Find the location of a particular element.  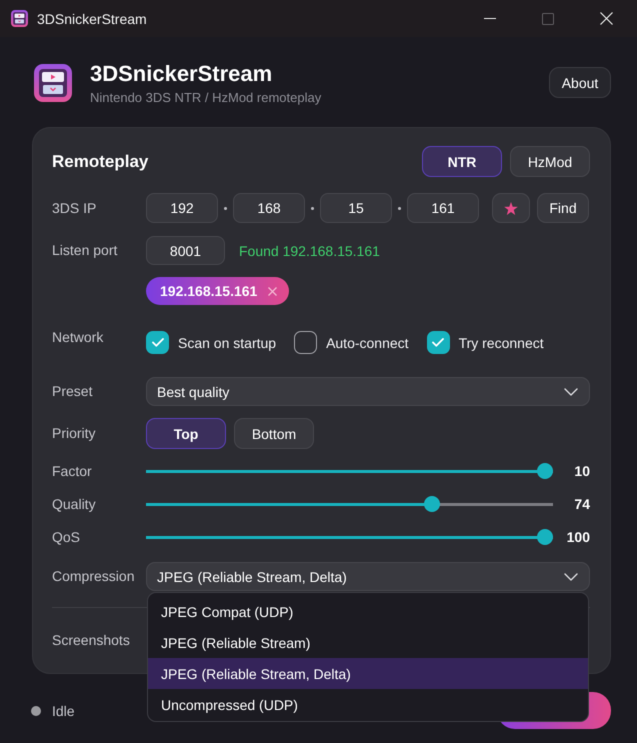

about-button: About is located at coordinates (580, 82).